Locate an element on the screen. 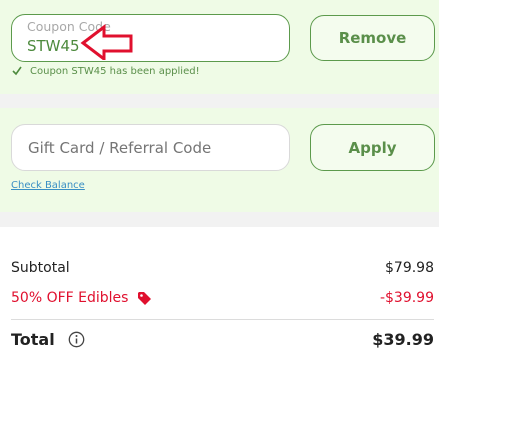 This screenshot has width=520, height=436. gift-card-input is located at coordinates (150, 147).